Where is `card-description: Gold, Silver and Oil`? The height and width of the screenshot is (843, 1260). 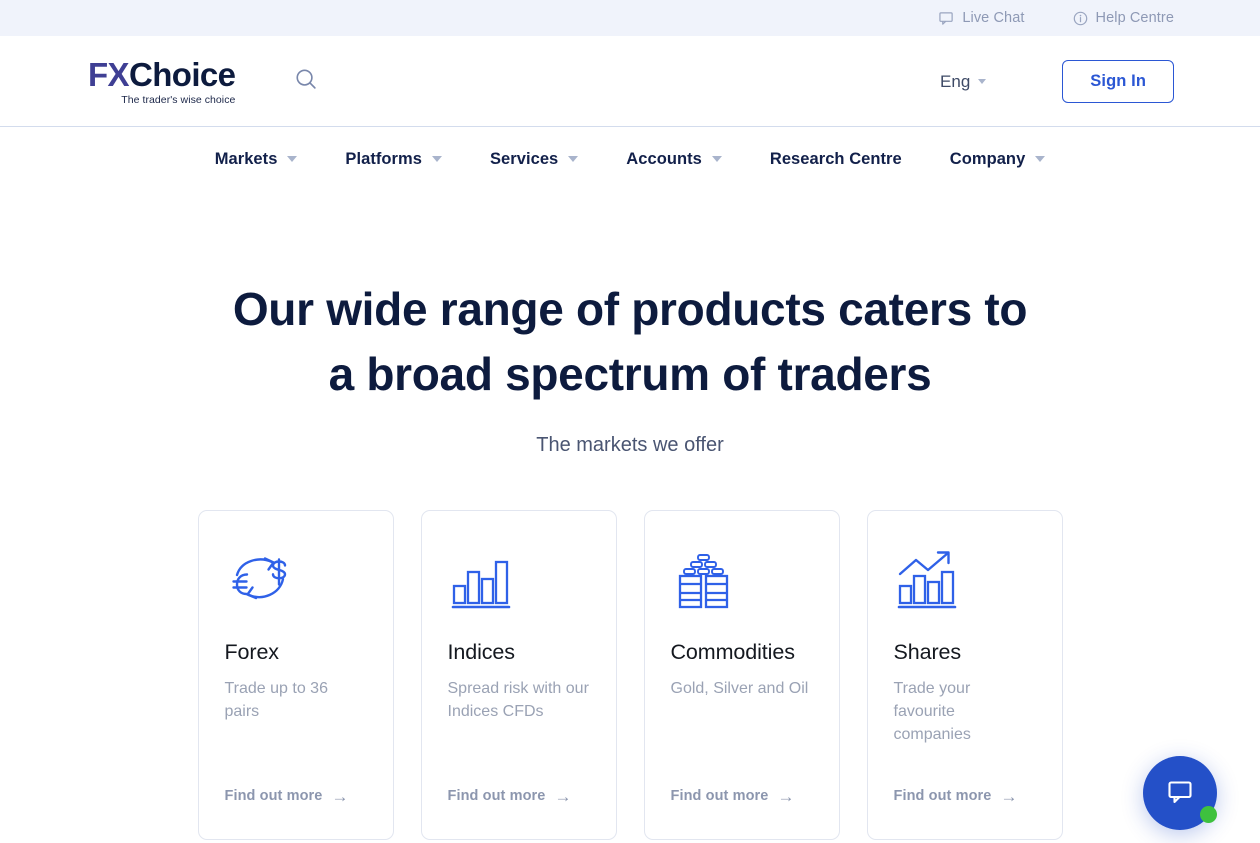
card-description: Gold, Silver and Oil is located at coordinates (739, 688).